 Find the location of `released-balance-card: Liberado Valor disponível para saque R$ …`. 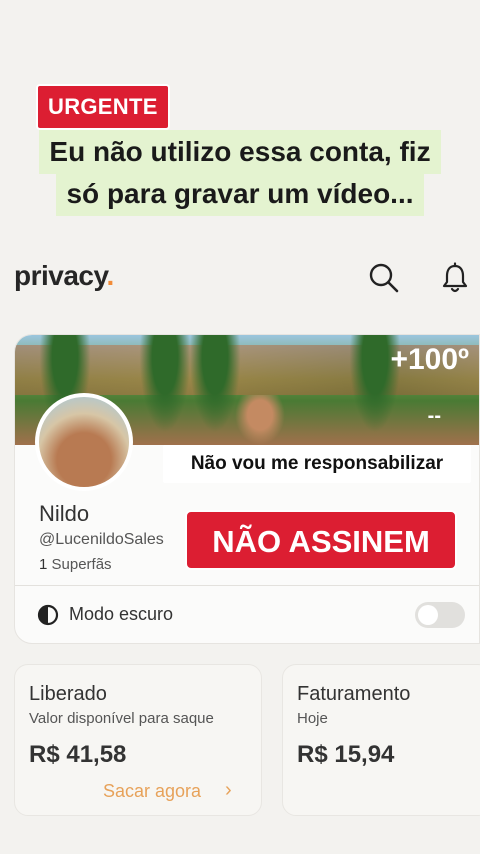

released-balance-card: Liberado Valor disponível para saque R$ … is located at coordinates (138, 740).